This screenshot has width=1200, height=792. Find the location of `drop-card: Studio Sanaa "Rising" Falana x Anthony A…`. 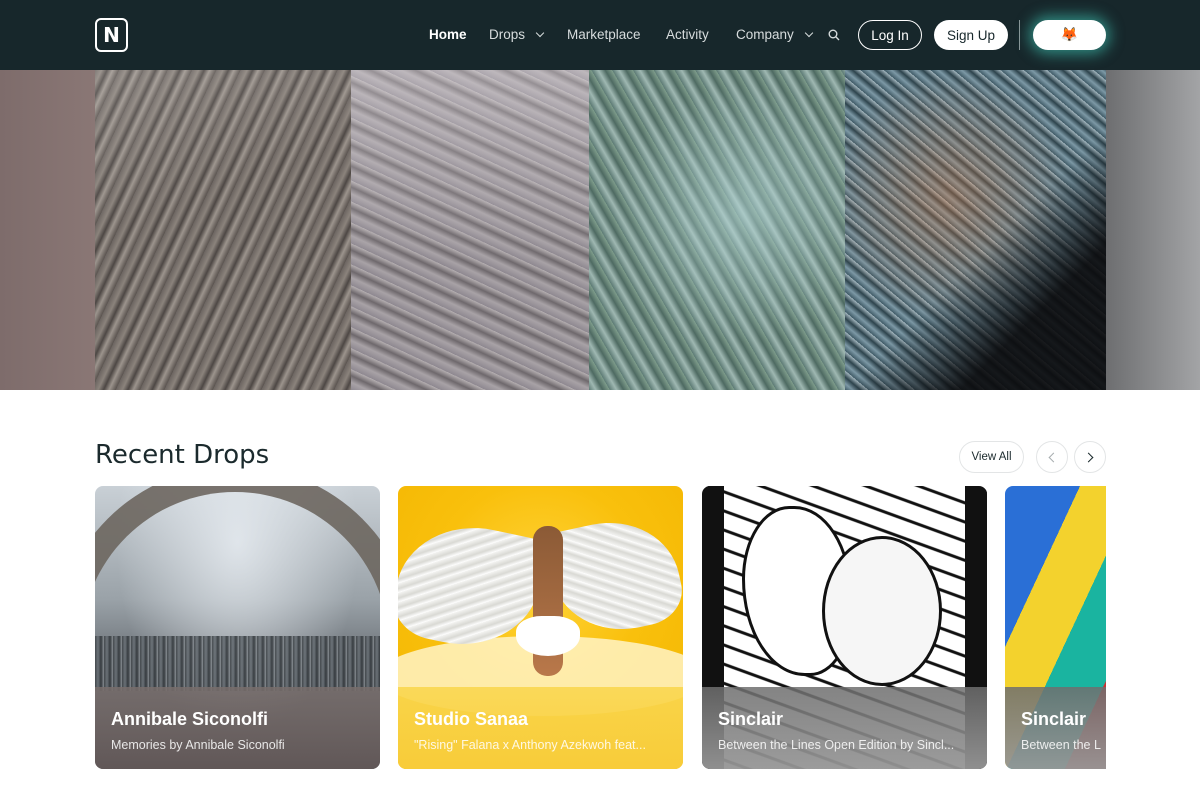

drop-card: Studio Sanaa "Rising" Falana x Anthony A… is located at coordinates (540, 627).